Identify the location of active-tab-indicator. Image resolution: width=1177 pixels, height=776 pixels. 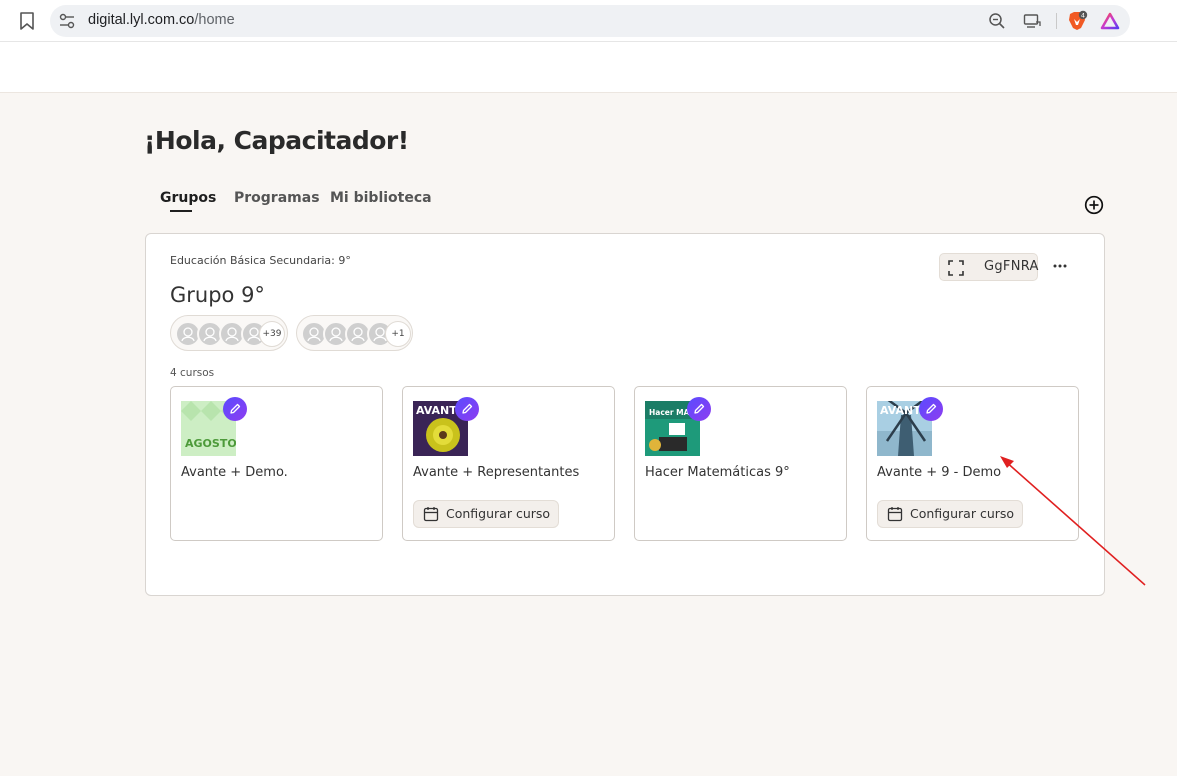
(181, 211).